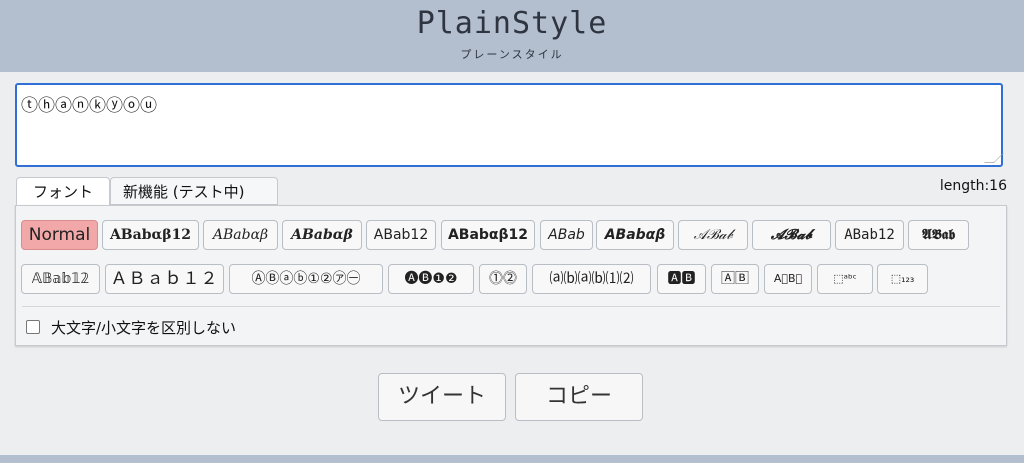 The width and height of the screenshot is (1024, 463). I want to click on tab-new-features: 新機能 (テスト中), so click(194, 191).